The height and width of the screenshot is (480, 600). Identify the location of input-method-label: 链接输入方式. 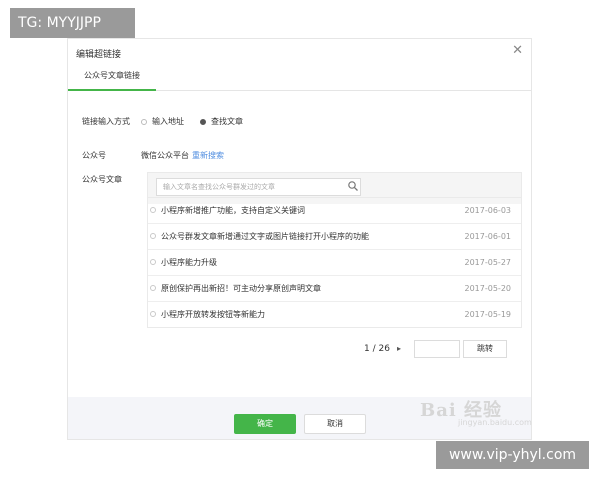
(106, 121).